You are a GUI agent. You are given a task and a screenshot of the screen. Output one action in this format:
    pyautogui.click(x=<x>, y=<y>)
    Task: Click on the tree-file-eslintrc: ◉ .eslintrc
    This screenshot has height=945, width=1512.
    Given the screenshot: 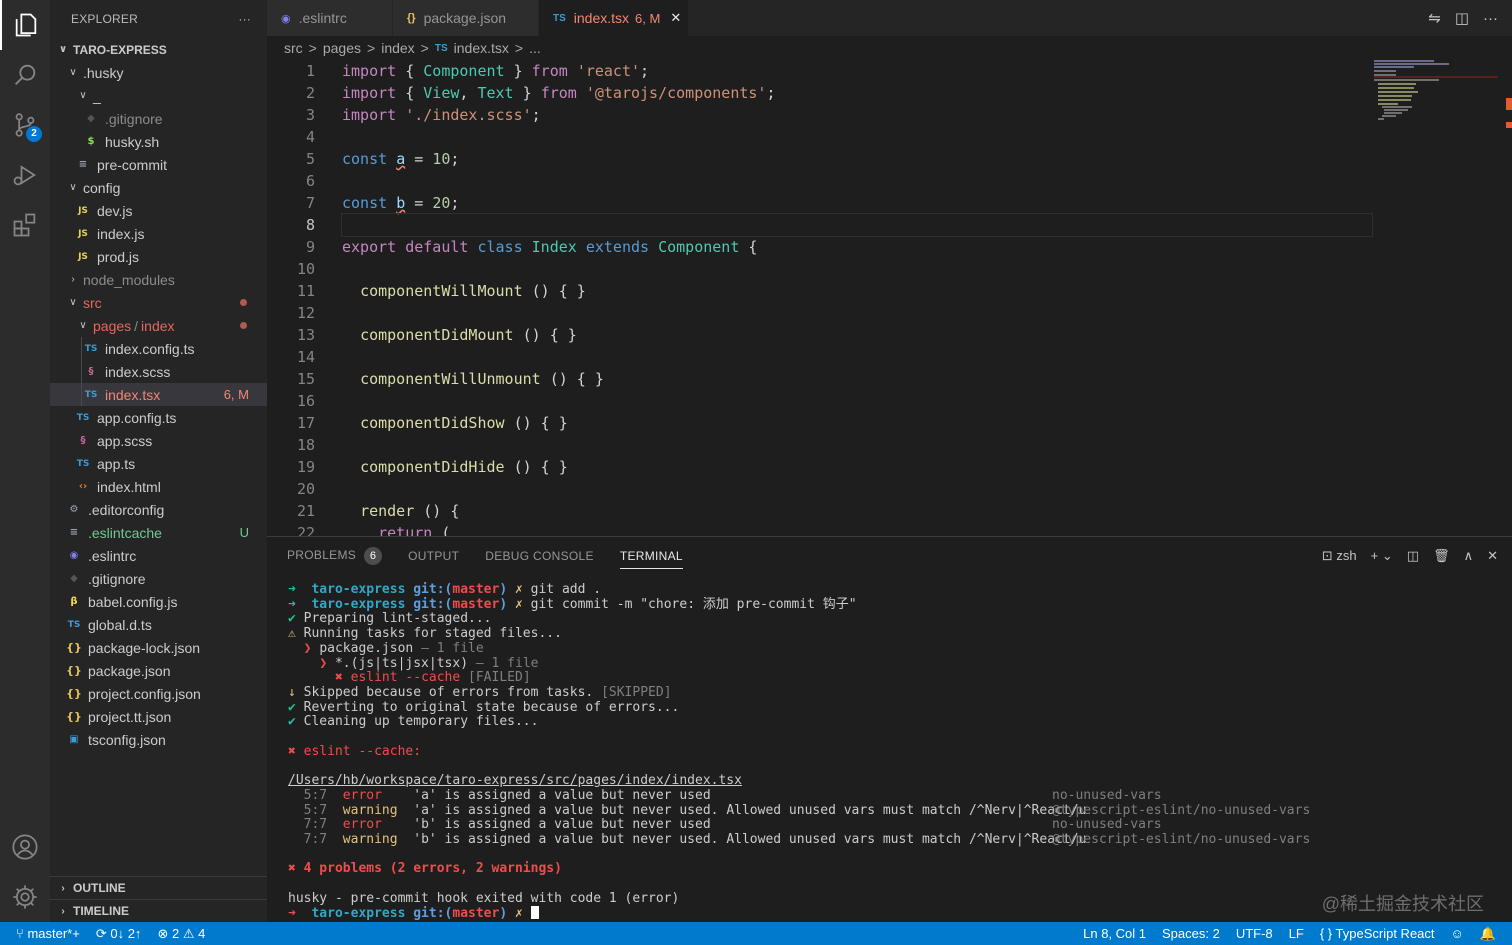 What is the action you would take?
    pyautogui.click(x=158, y=555)
    